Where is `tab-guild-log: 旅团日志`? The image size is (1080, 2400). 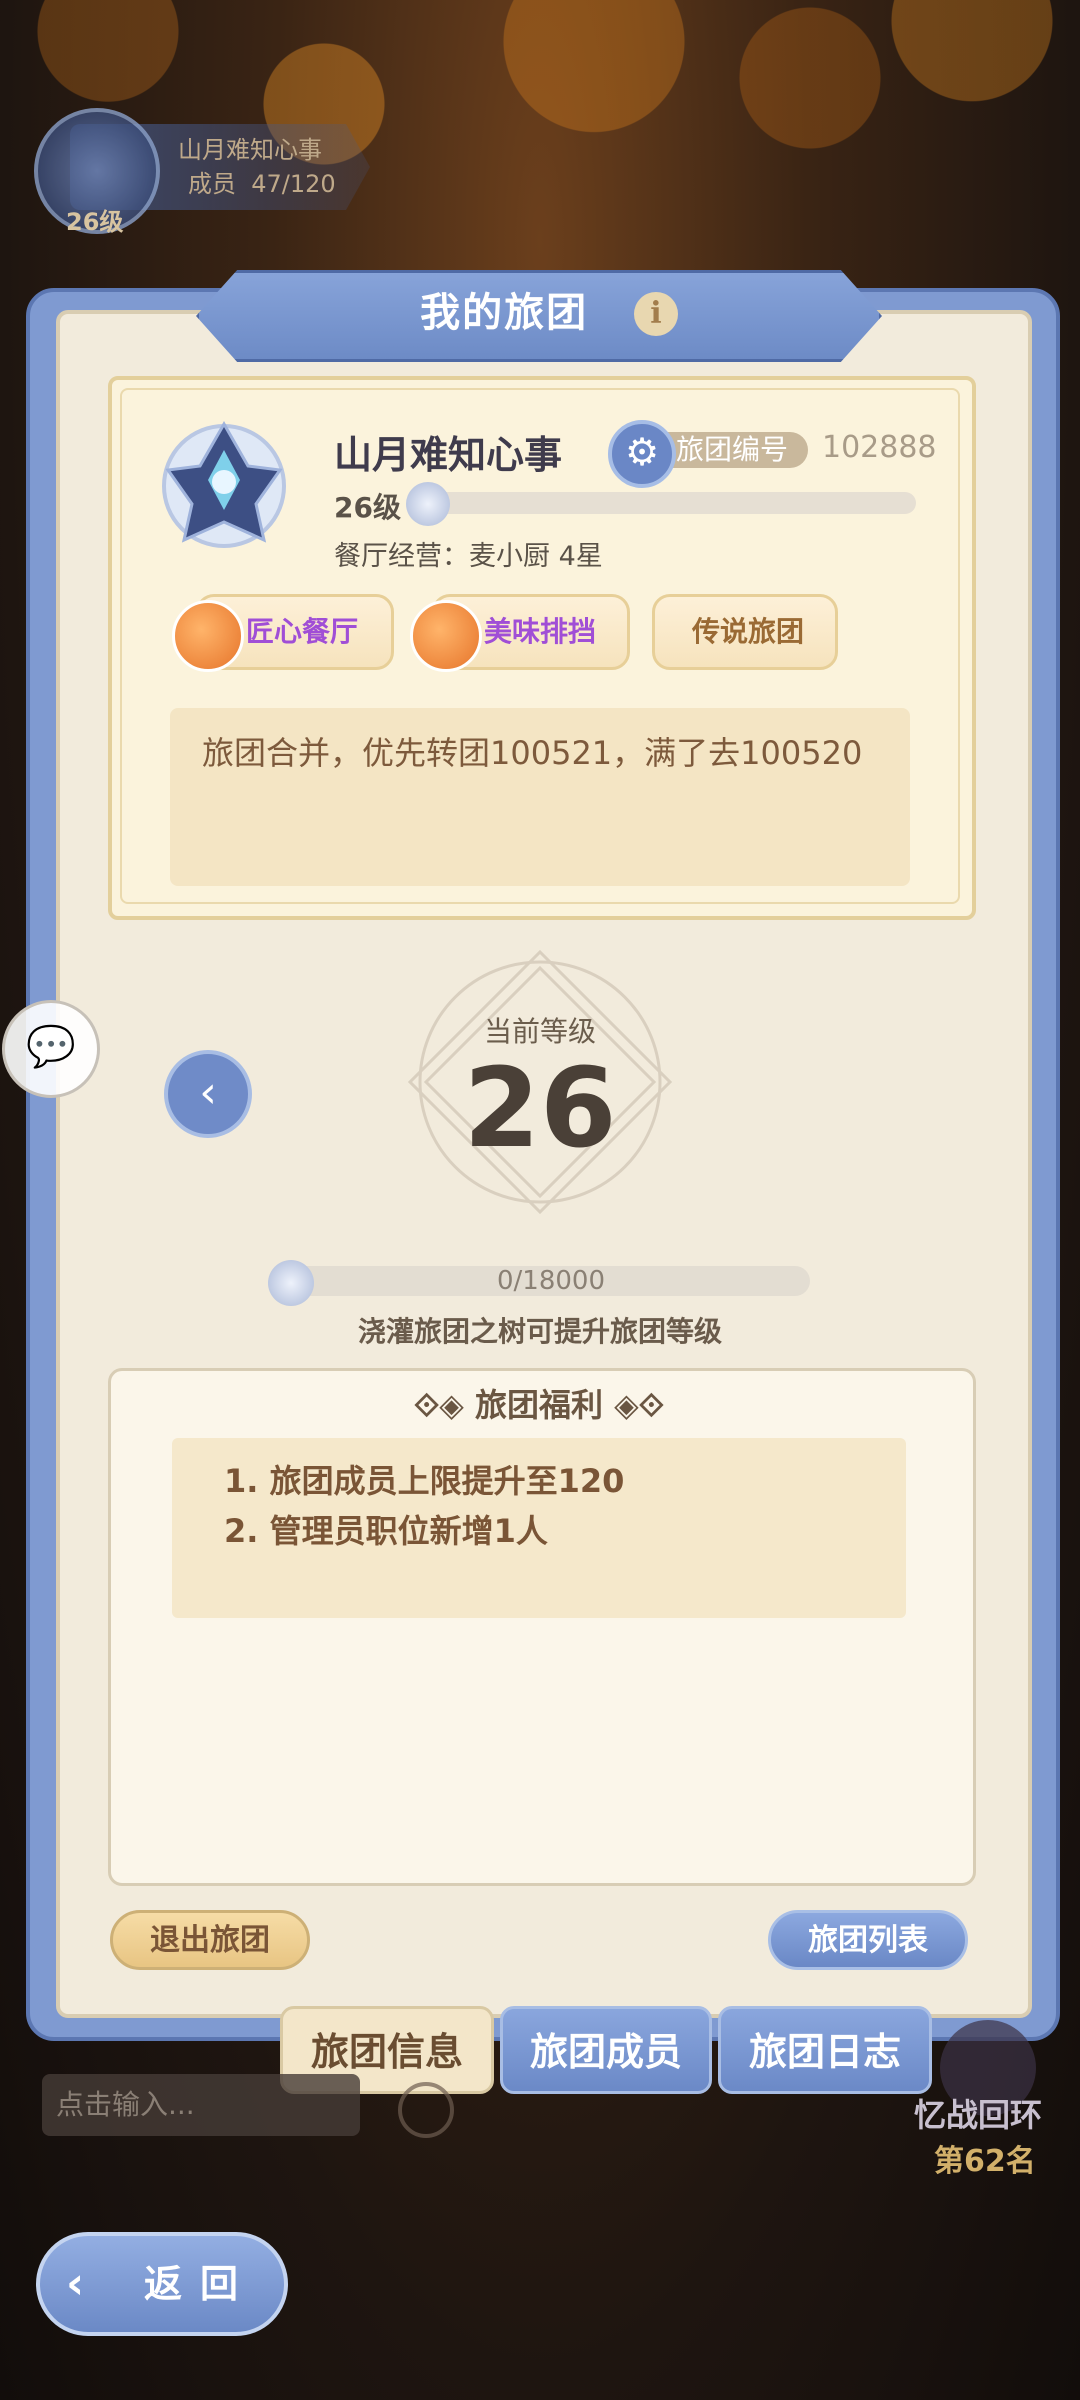 tab-guild-log: 旅团日志 is located at coordinates (825, 2050).